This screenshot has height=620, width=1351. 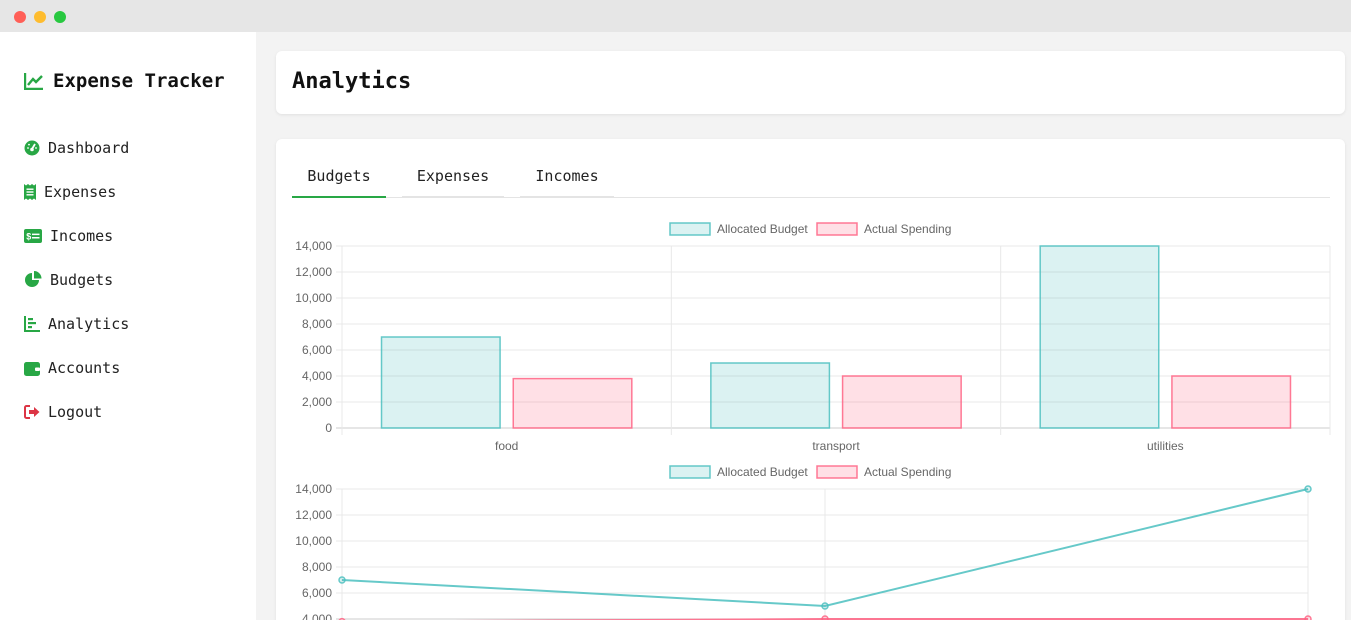 I want to click on brand: Expense Tracker, so click(x=124, y=81).